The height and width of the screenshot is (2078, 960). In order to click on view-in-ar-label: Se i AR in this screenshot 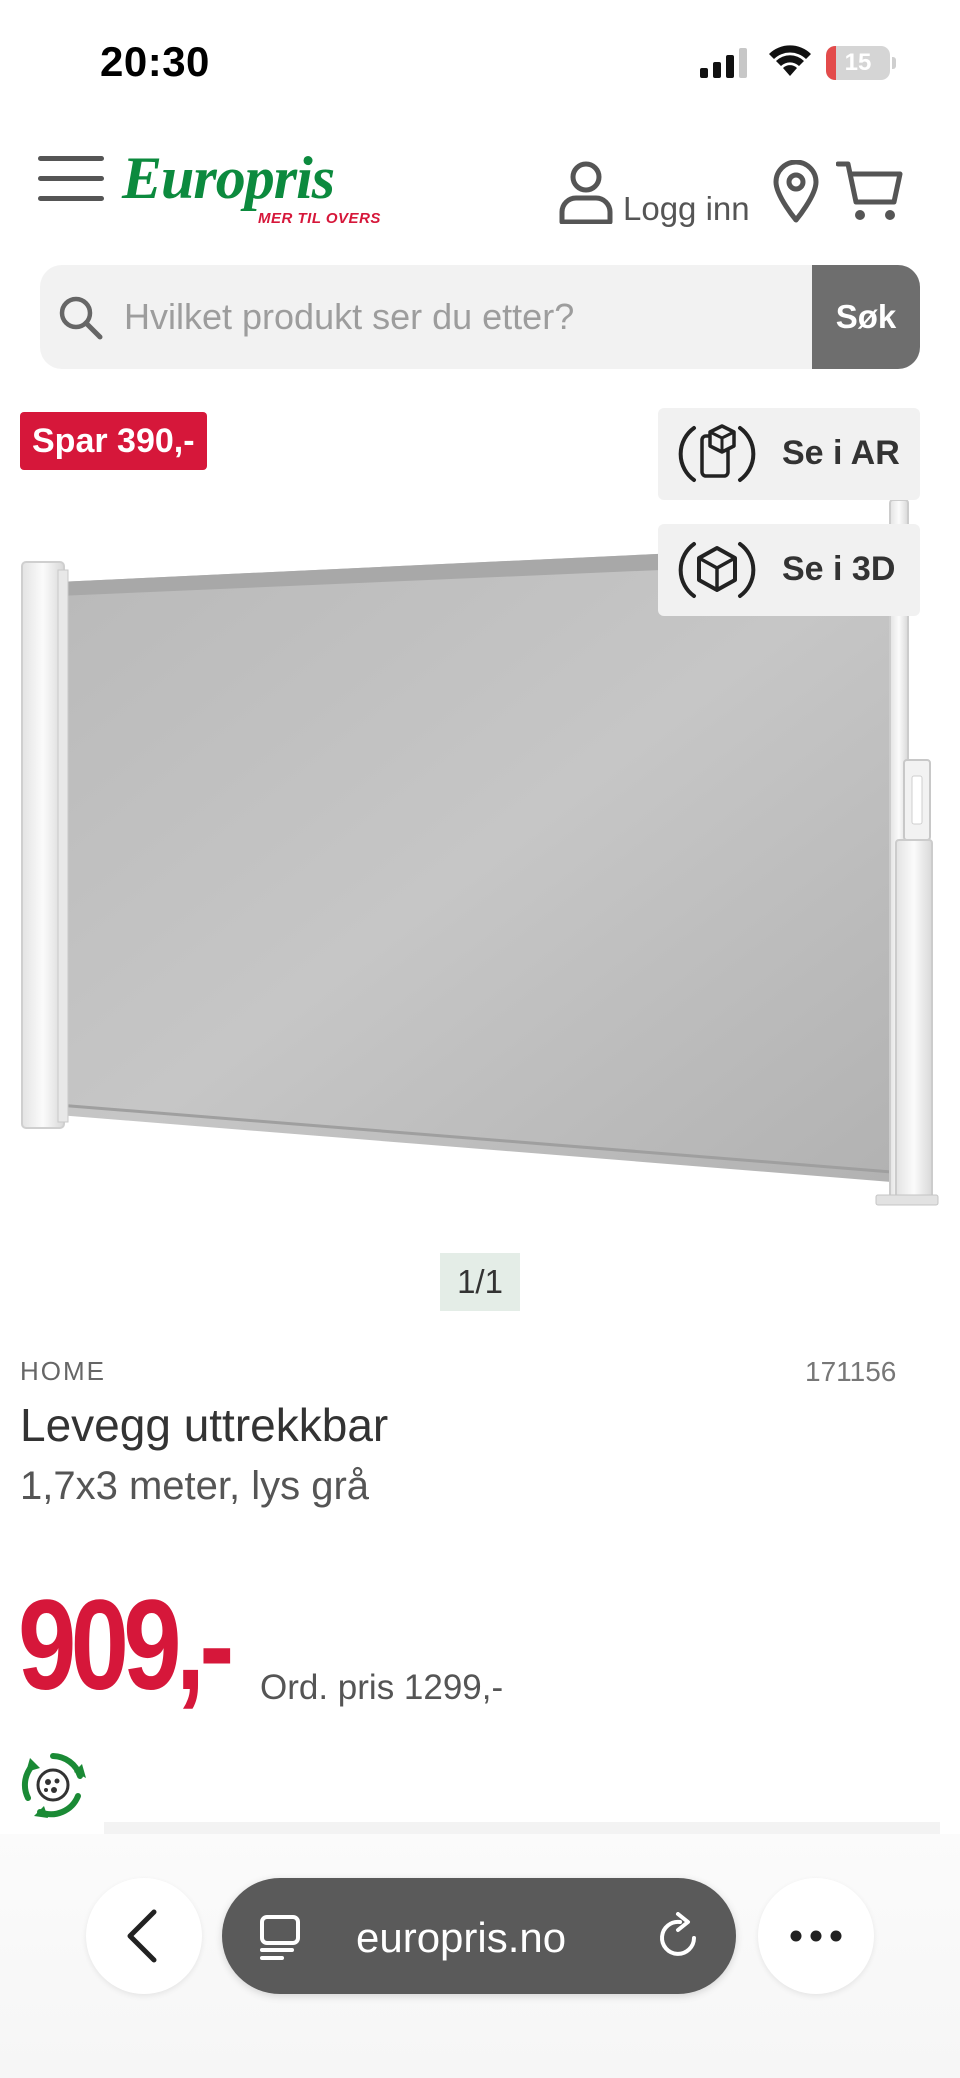, I will do `click(841, 453)`.